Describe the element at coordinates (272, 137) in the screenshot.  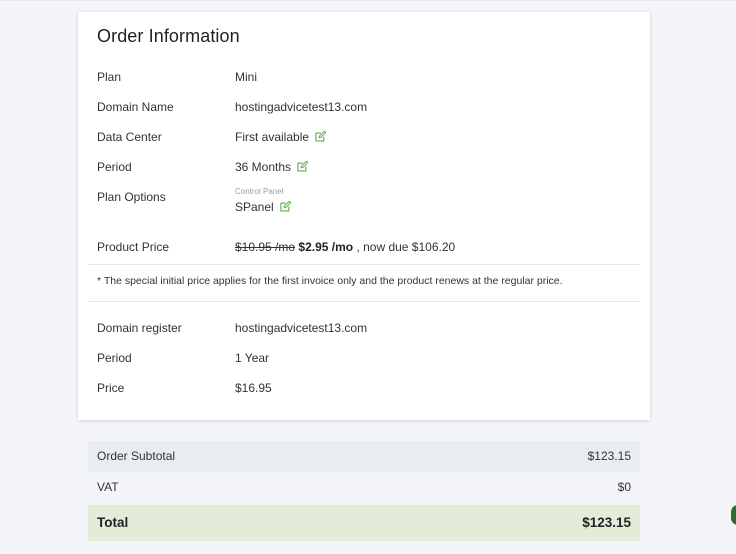
I see `data-center-value: First available` at that location.